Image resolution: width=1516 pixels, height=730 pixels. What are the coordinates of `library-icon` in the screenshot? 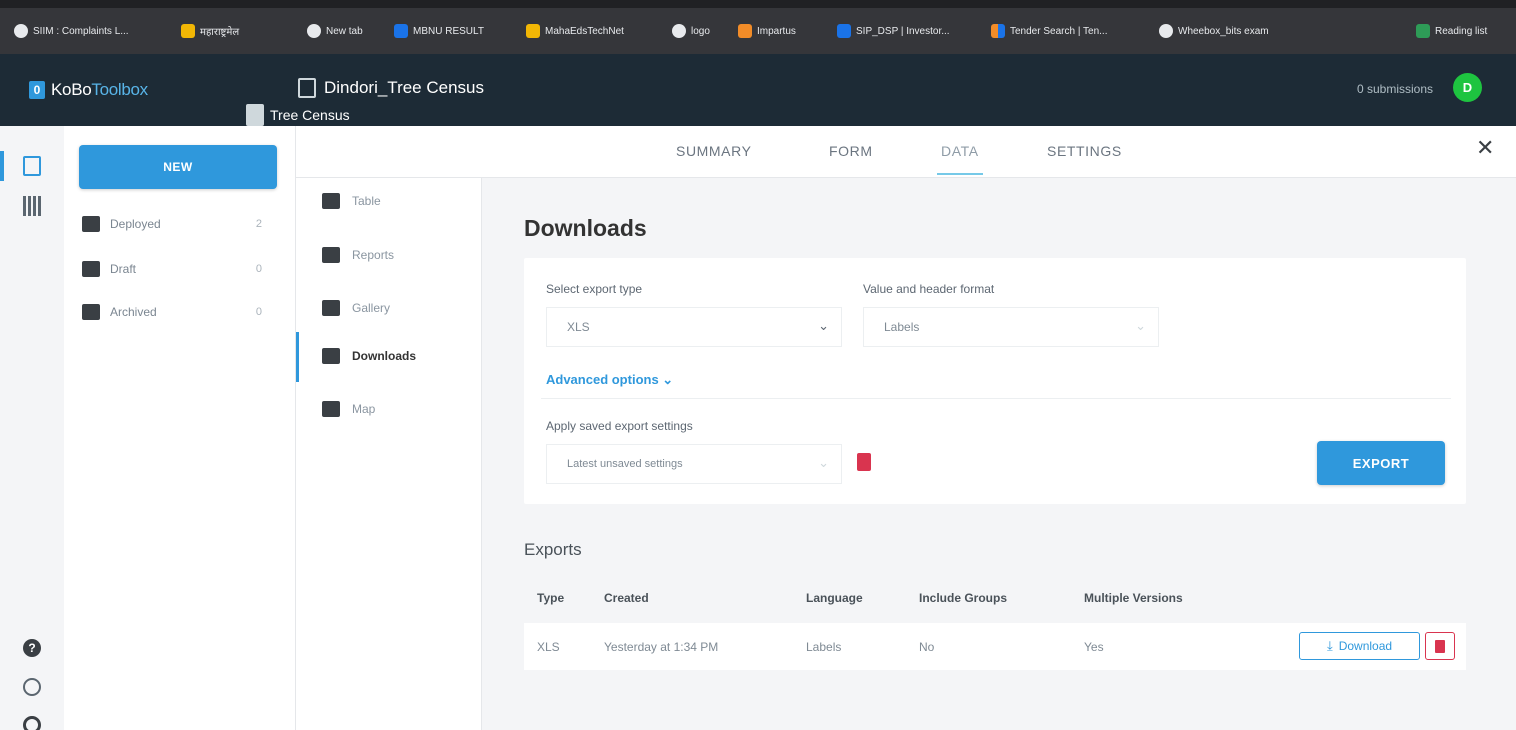 It's located at (32, 206).